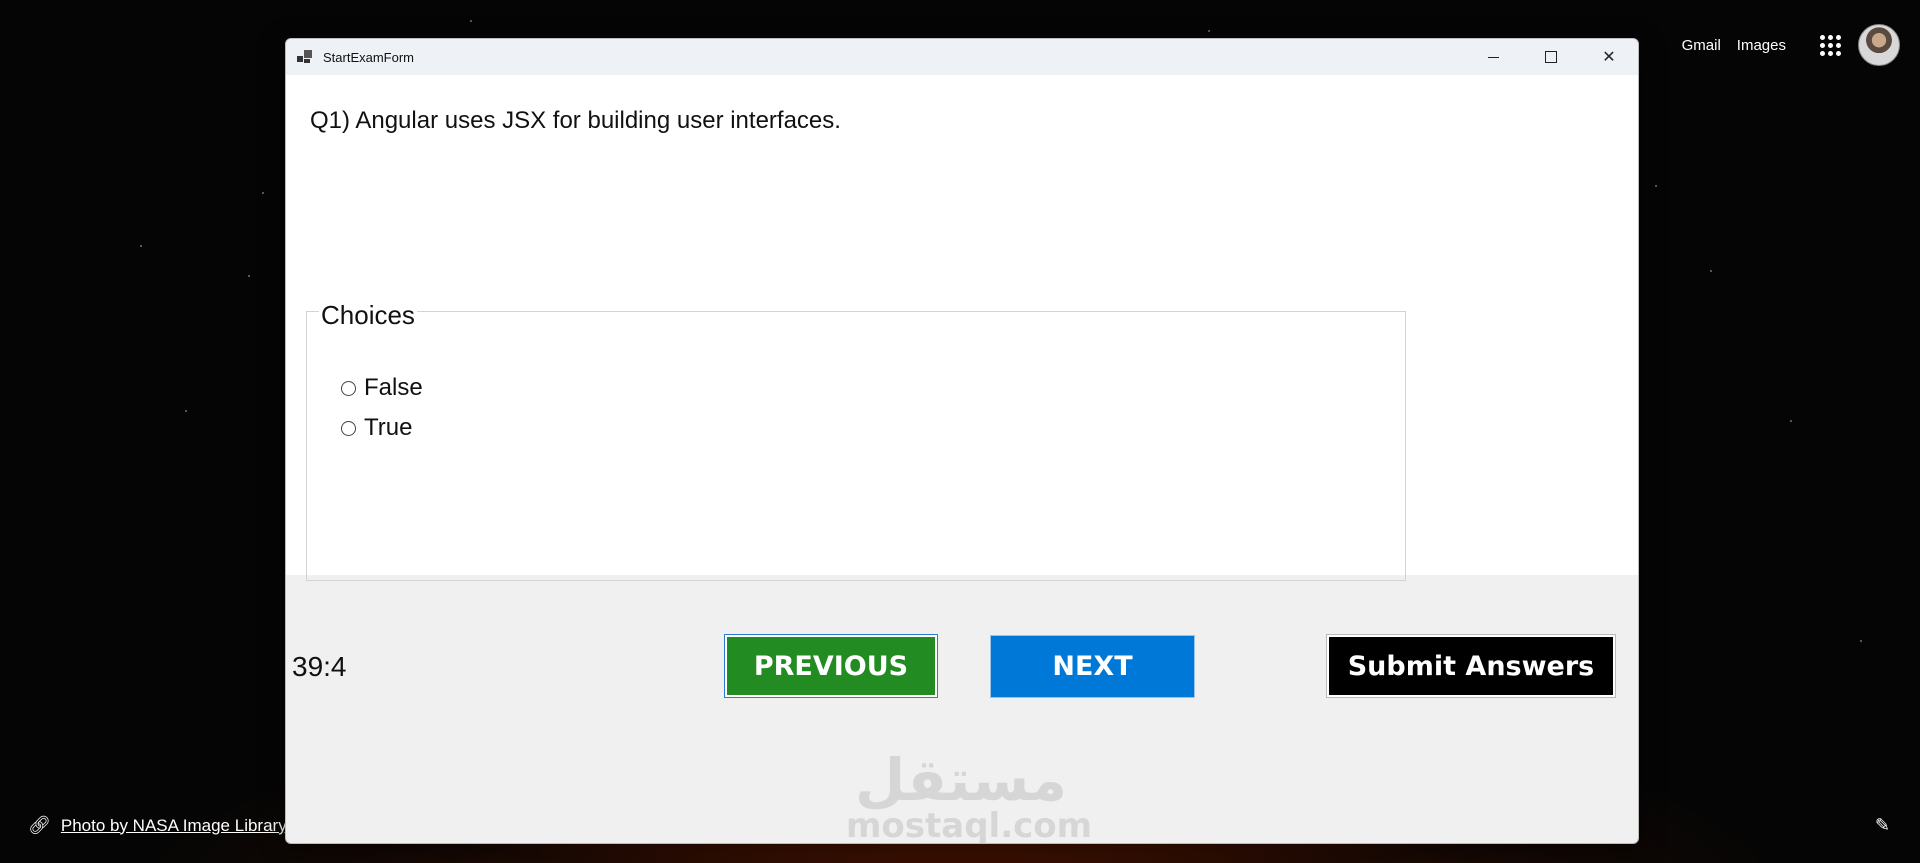 The width and height of the screenshot is (1920, 863). What do you see at coordinates (961, 780) in the screenshot?
I see `watermark-arabic: مستقل` at bounding box center [961, 780].